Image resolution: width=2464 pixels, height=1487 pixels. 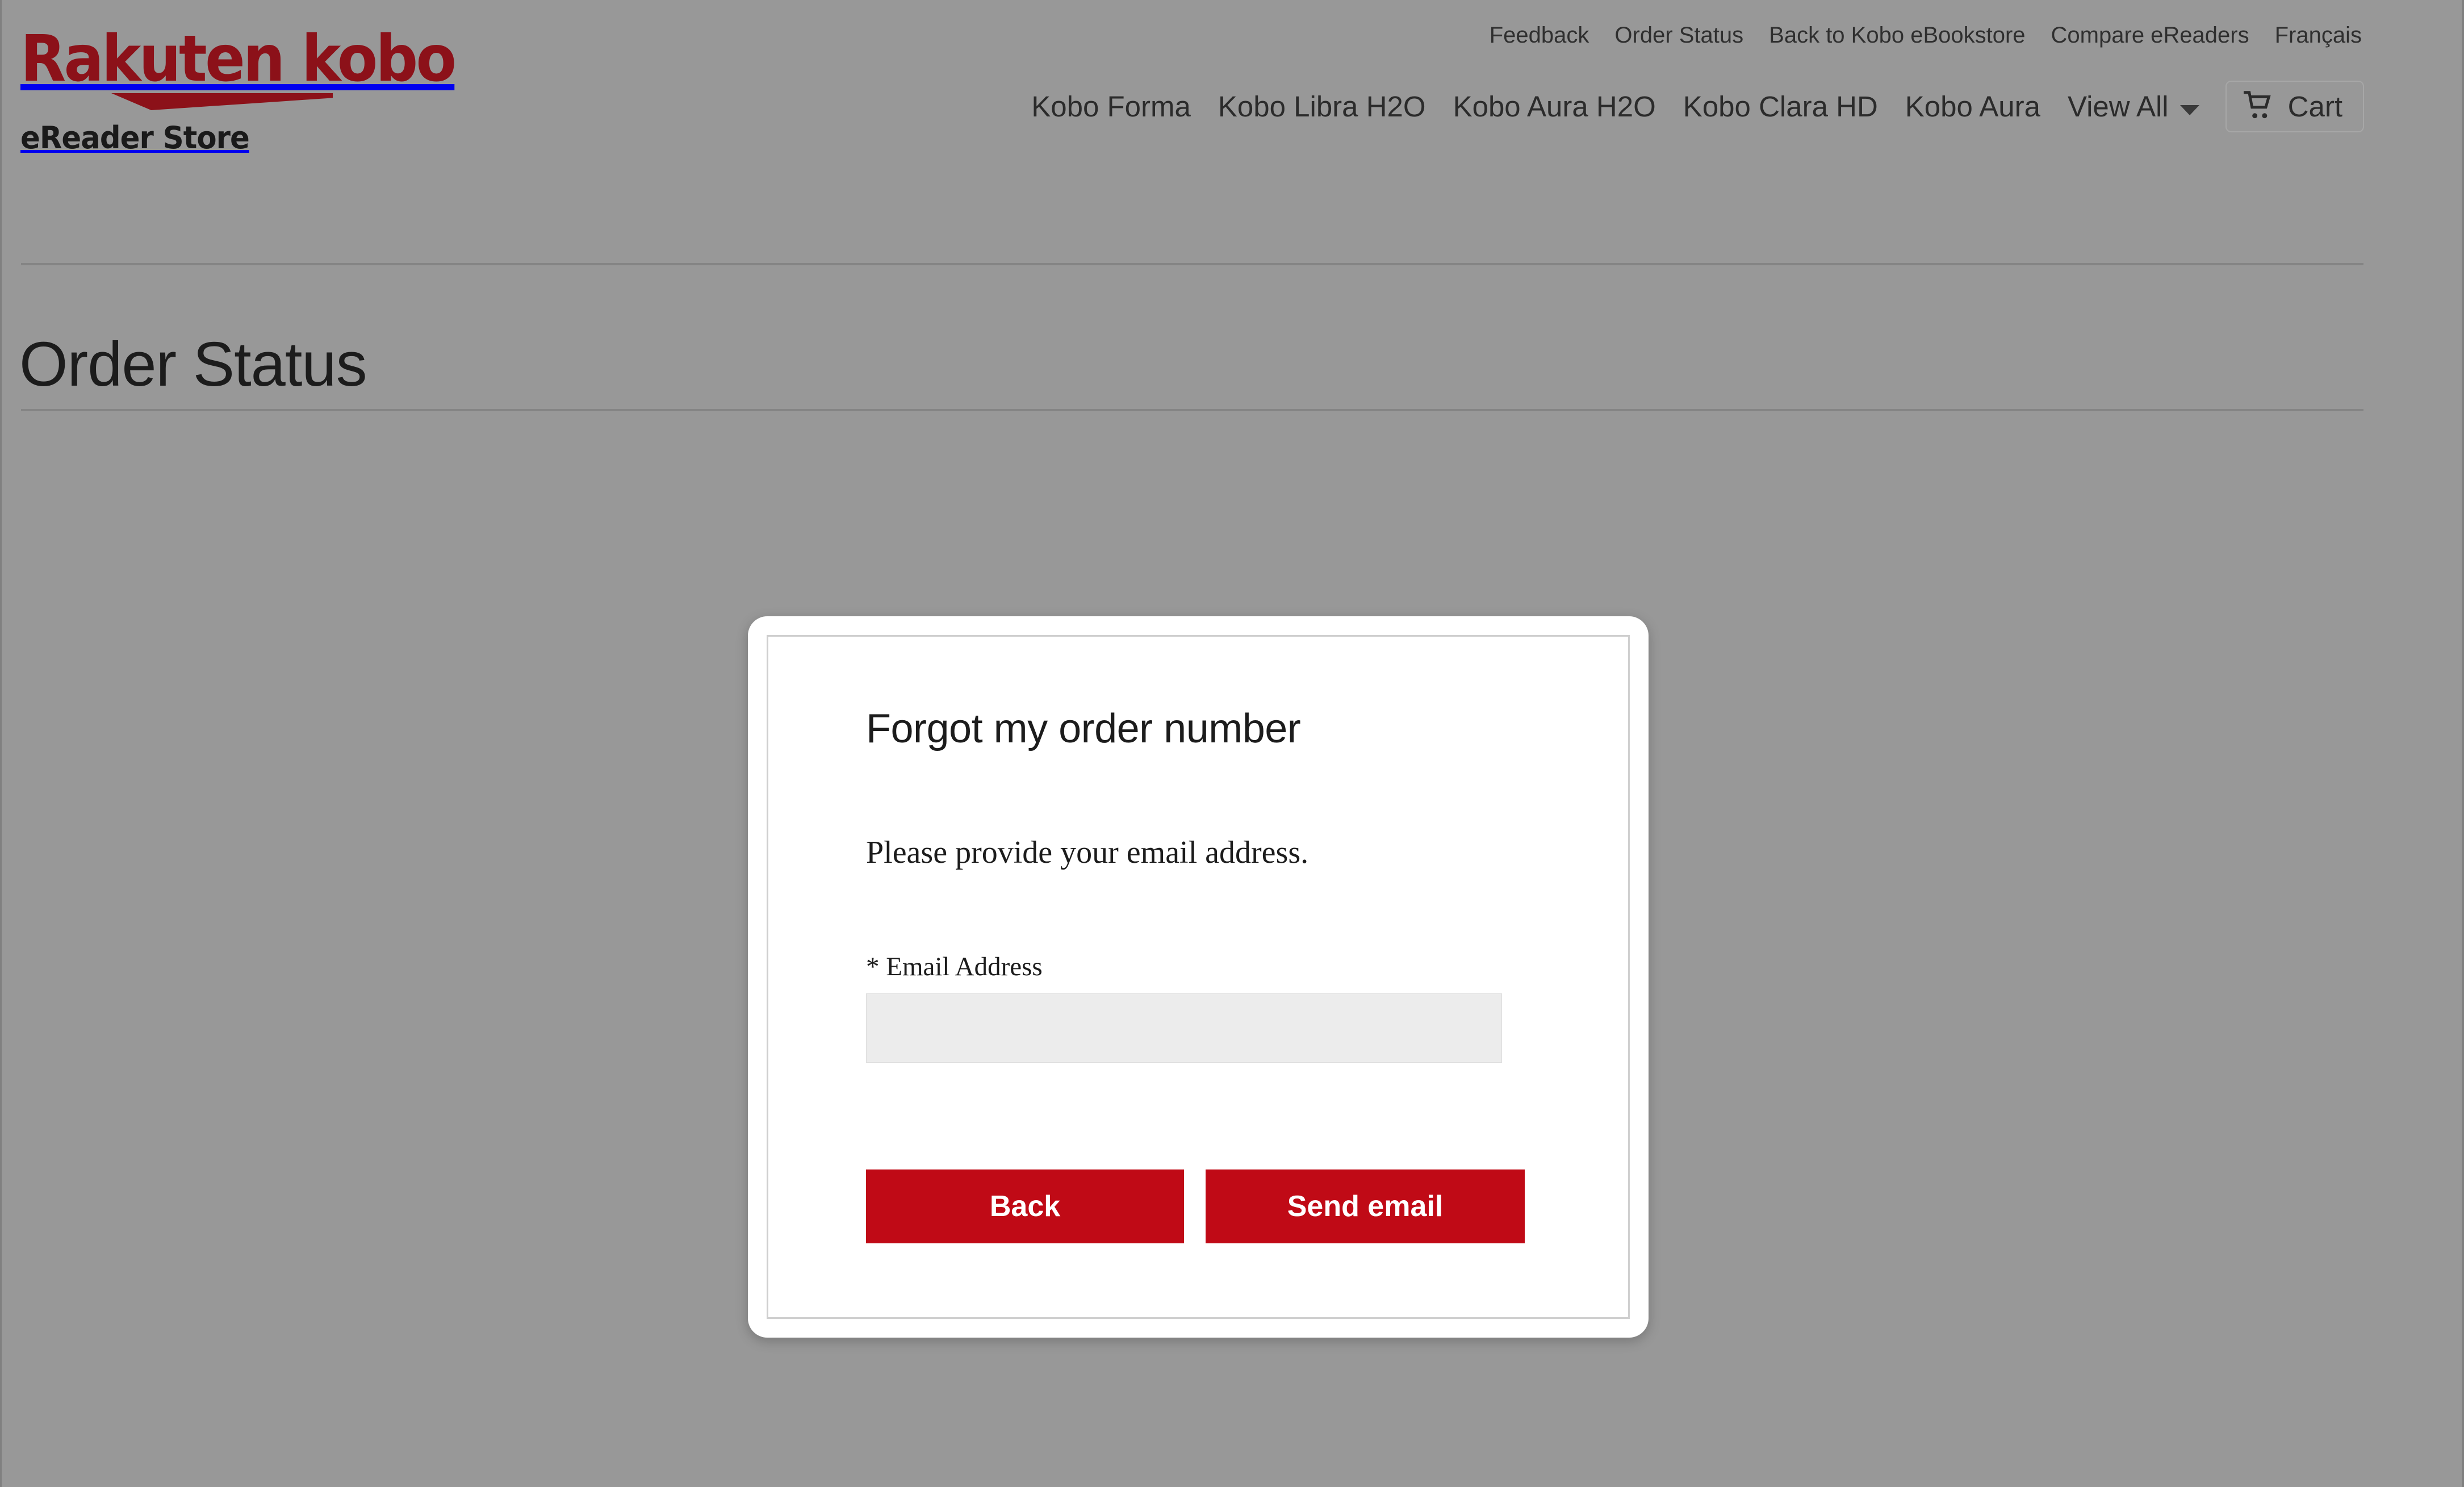 What do you see at coordinates (1025, 1206) in the screenshot?
I see `back-button: Back` at bounding box center [1025, 1206].